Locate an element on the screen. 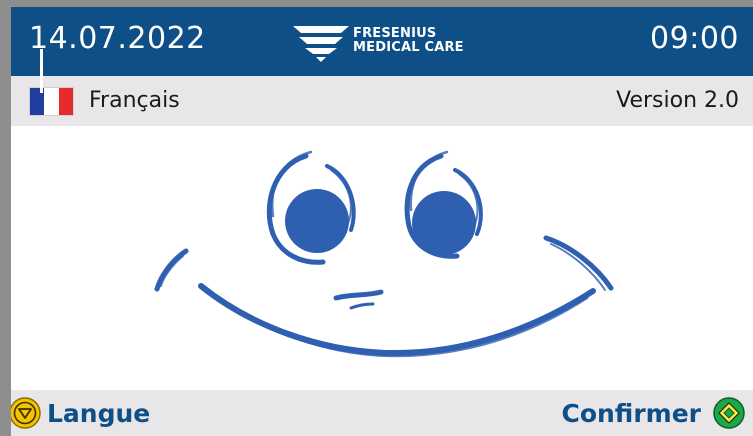  language-softkey: Langue is located at coordinates (80, 413).